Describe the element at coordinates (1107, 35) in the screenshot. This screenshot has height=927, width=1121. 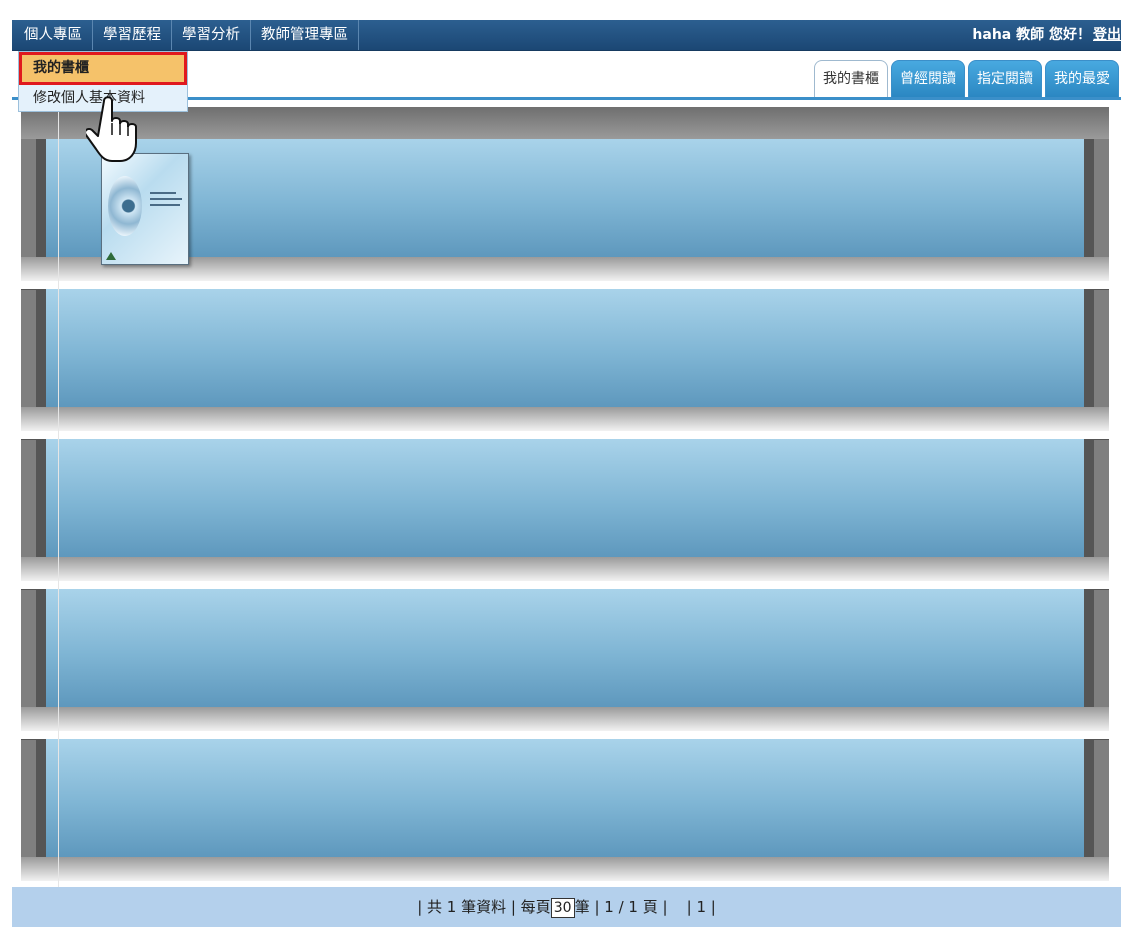
I see `logout-link: 登出` at that location.